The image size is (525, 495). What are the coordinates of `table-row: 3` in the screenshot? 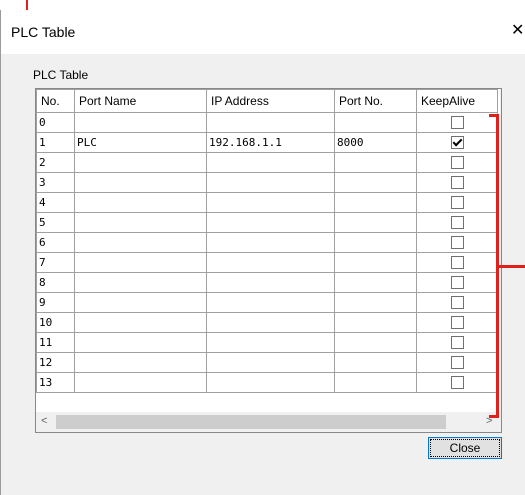 It's located at (267, 182).